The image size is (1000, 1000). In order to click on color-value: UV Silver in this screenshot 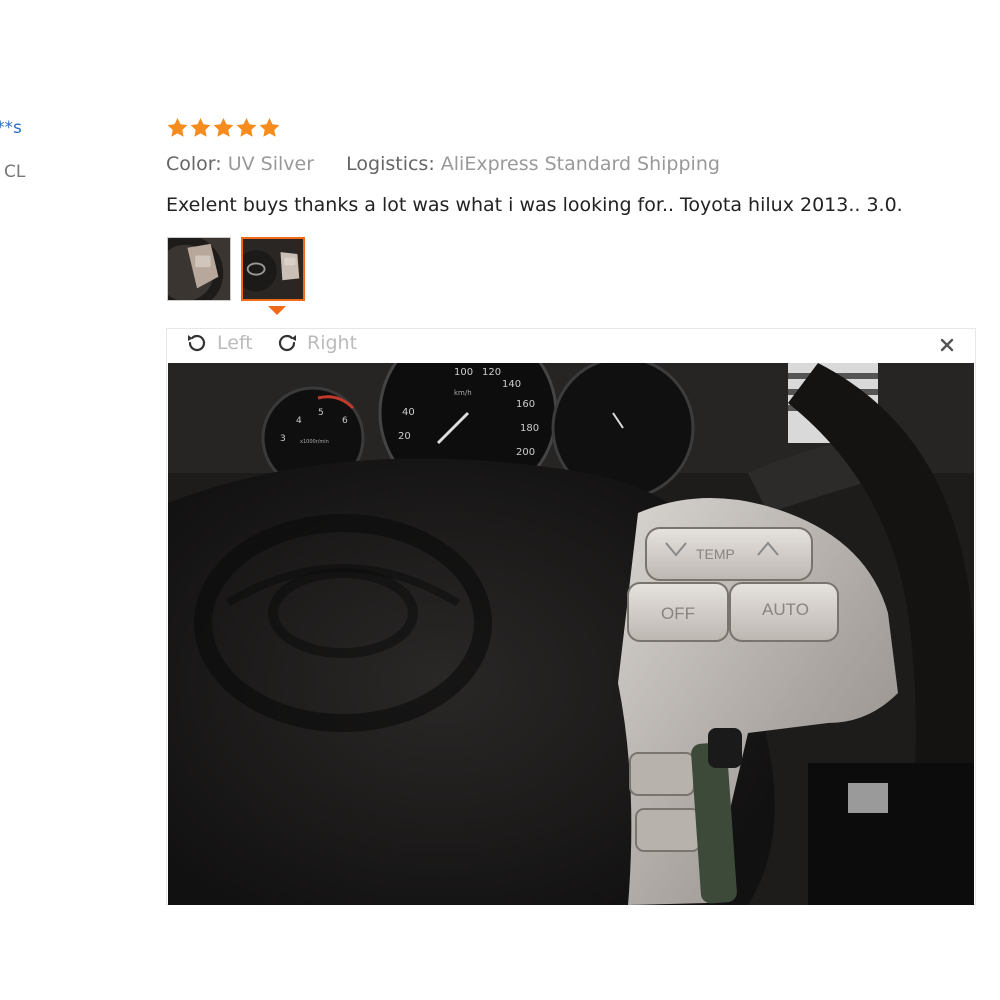, I will do `click(271, 164)`.